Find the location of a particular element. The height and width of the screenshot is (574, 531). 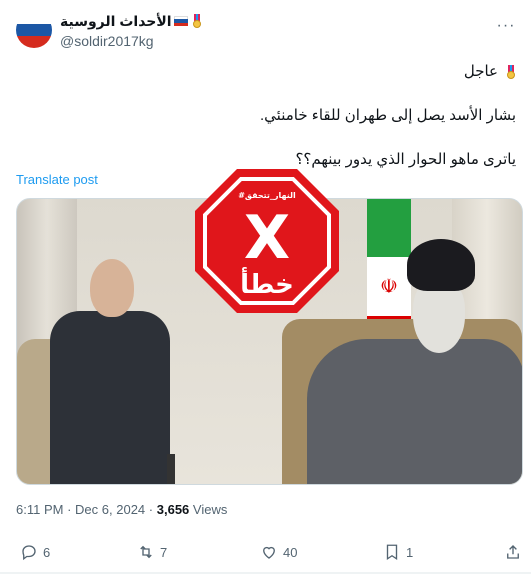

russia-flag-icon is located at coordinates (180, 21).